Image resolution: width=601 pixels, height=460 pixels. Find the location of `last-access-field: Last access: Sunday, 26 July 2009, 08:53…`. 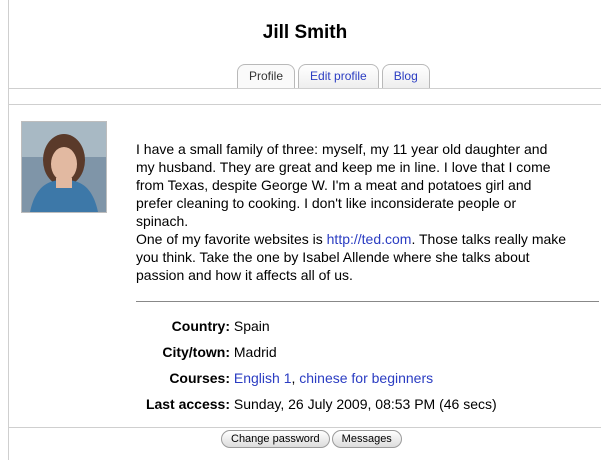

last-access-field: Last access: Sunday, 26 July 2009, 08:53… is located at coordinates (316, 404).